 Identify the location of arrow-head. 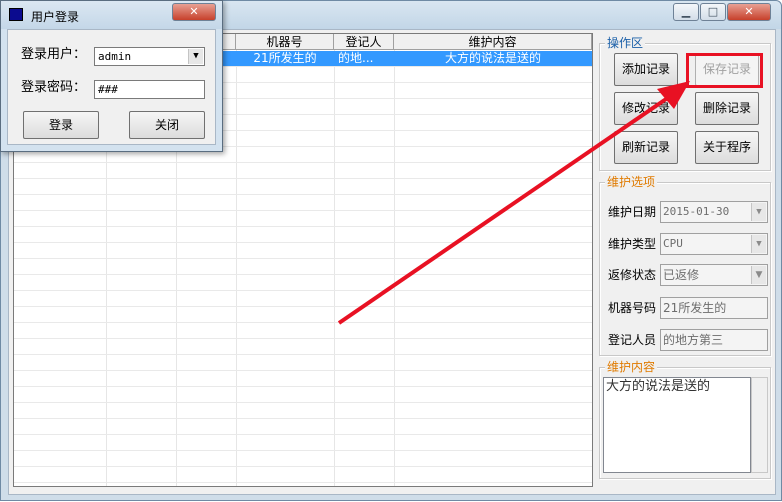
(673, 95).